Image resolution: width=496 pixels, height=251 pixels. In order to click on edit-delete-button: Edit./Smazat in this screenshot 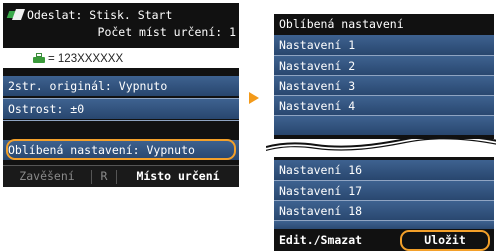, I will do `click(320, 240)`.